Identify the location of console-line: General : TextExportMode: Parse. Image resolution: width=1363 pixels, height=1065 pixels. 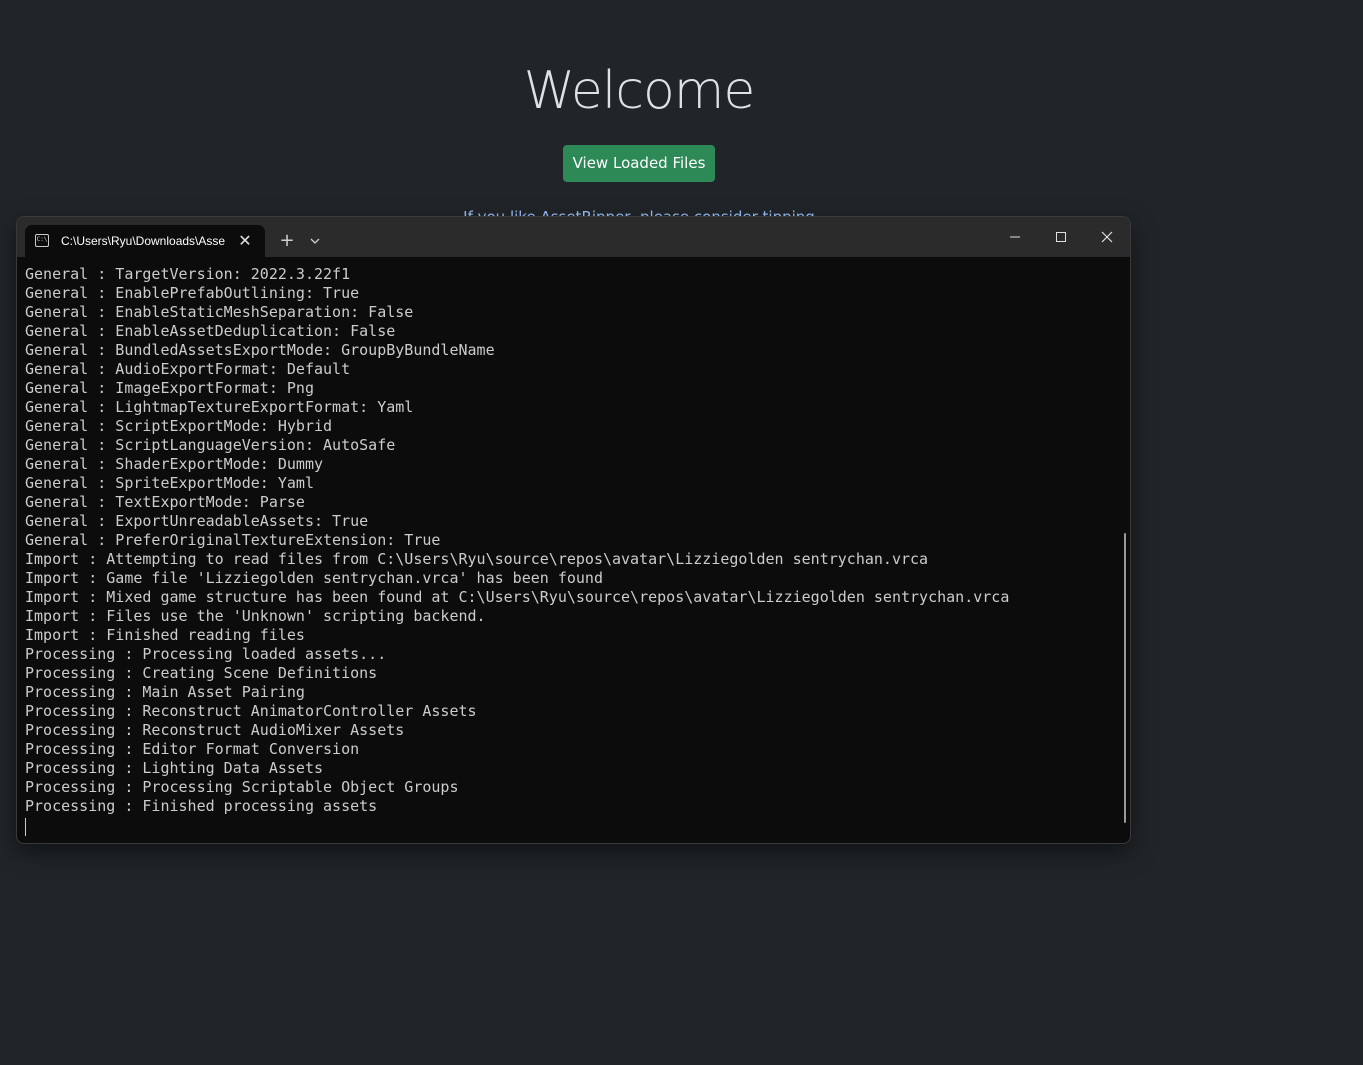
(165, 502).